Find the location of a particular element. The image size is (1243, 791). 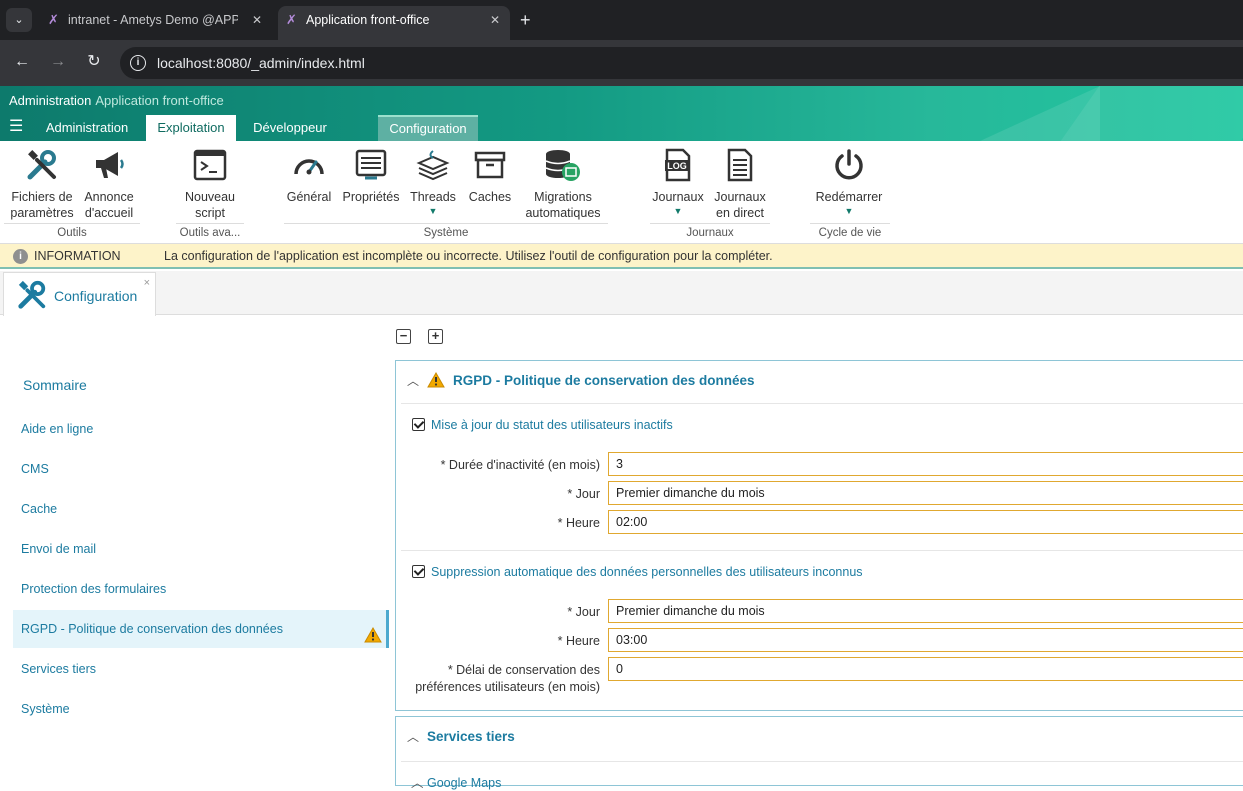

warning-icon is located at coordinates (436, 381).